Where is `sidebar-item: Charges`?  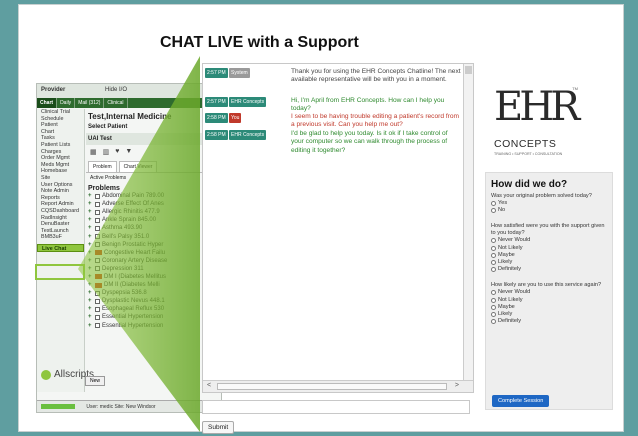
sidebar-item: Charges is located at coordinates (60, 152).